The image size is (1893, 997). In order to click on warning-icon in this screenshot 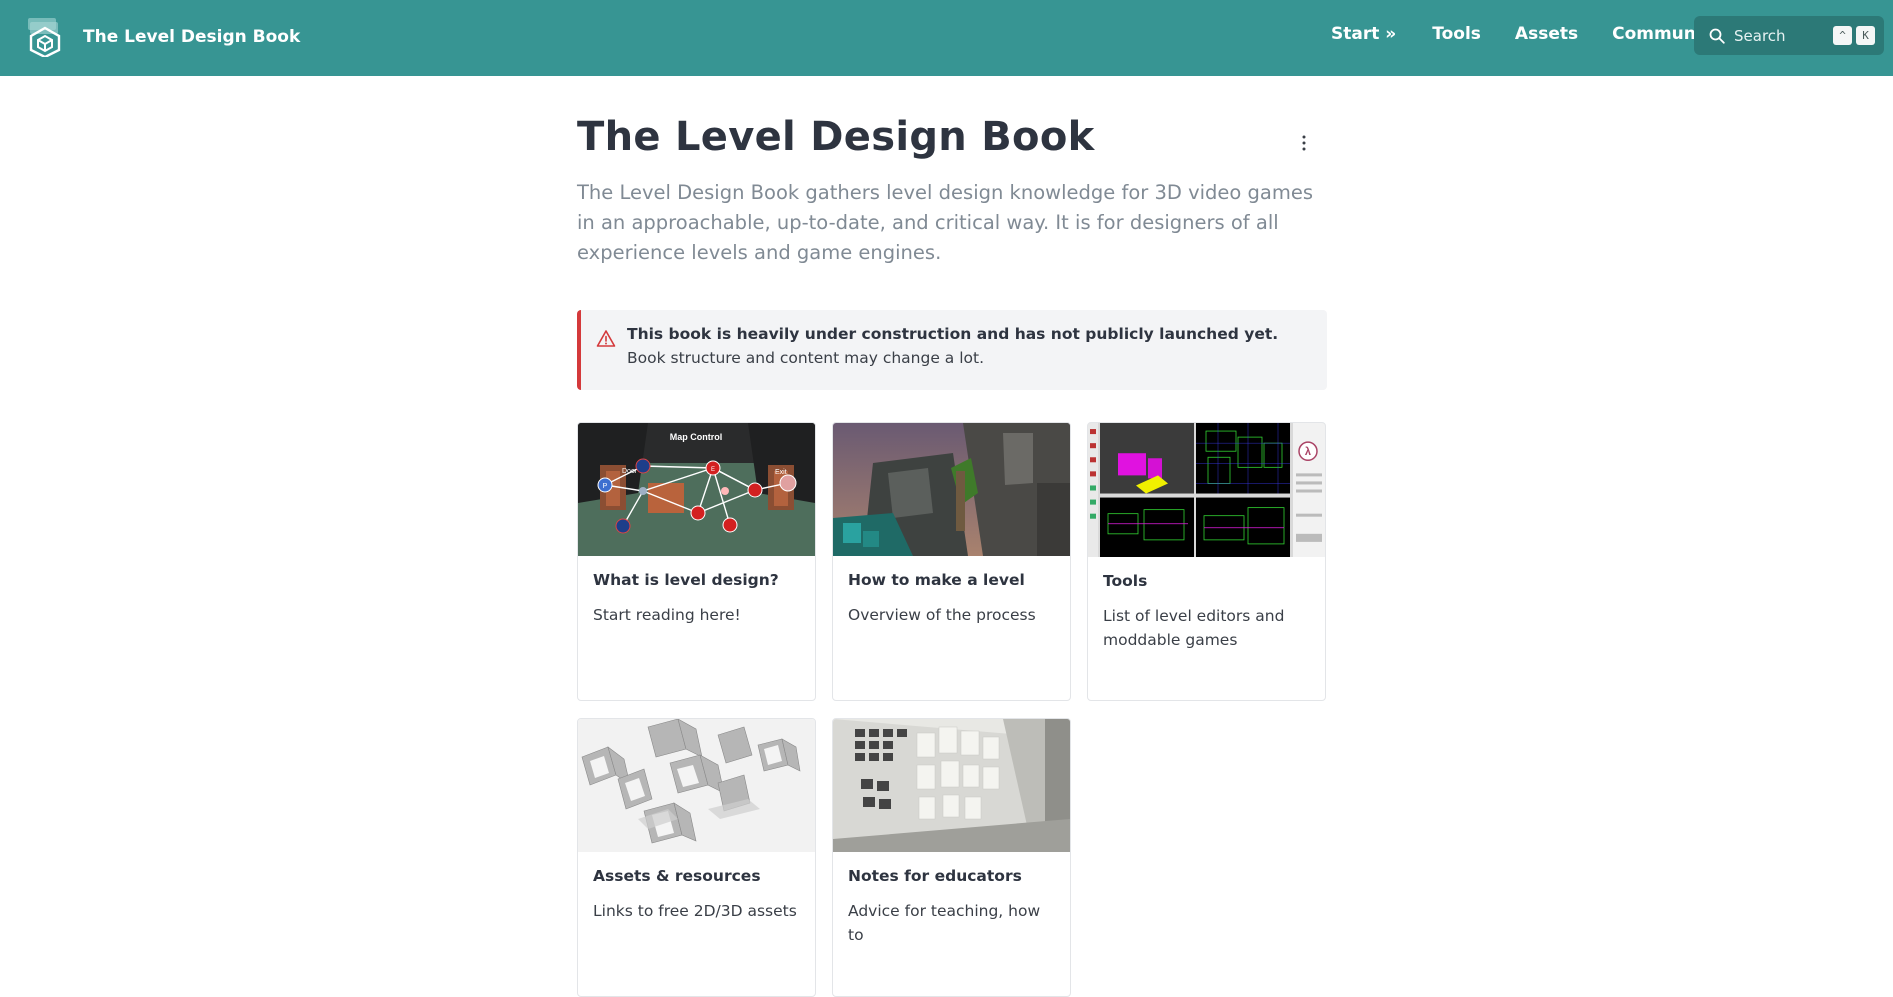, I will do `click(606, 338)`.